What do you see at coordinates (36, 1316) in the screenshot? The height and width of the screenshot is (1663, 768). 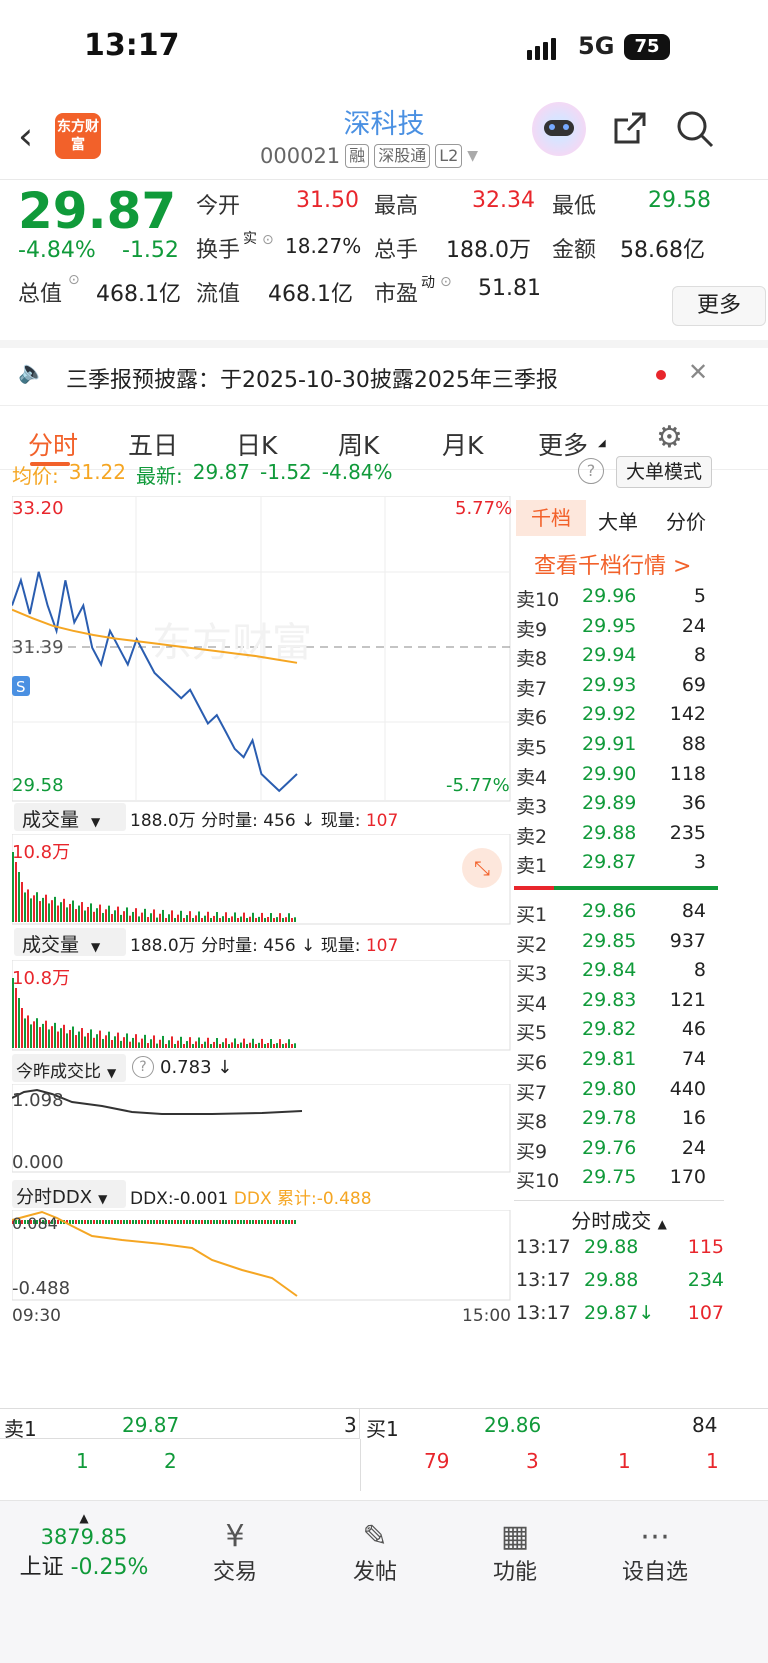 I see `time-start-label: 09:30` at bounding box center [36, 1316].